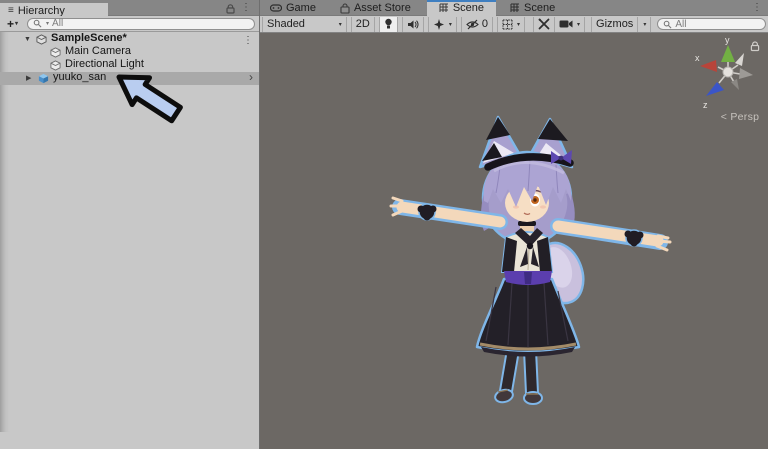 Image resolution: width=768 pixels, height=449 pixels. I want to click on hierarchy-search-input: ▾ All, so click(141, 23).